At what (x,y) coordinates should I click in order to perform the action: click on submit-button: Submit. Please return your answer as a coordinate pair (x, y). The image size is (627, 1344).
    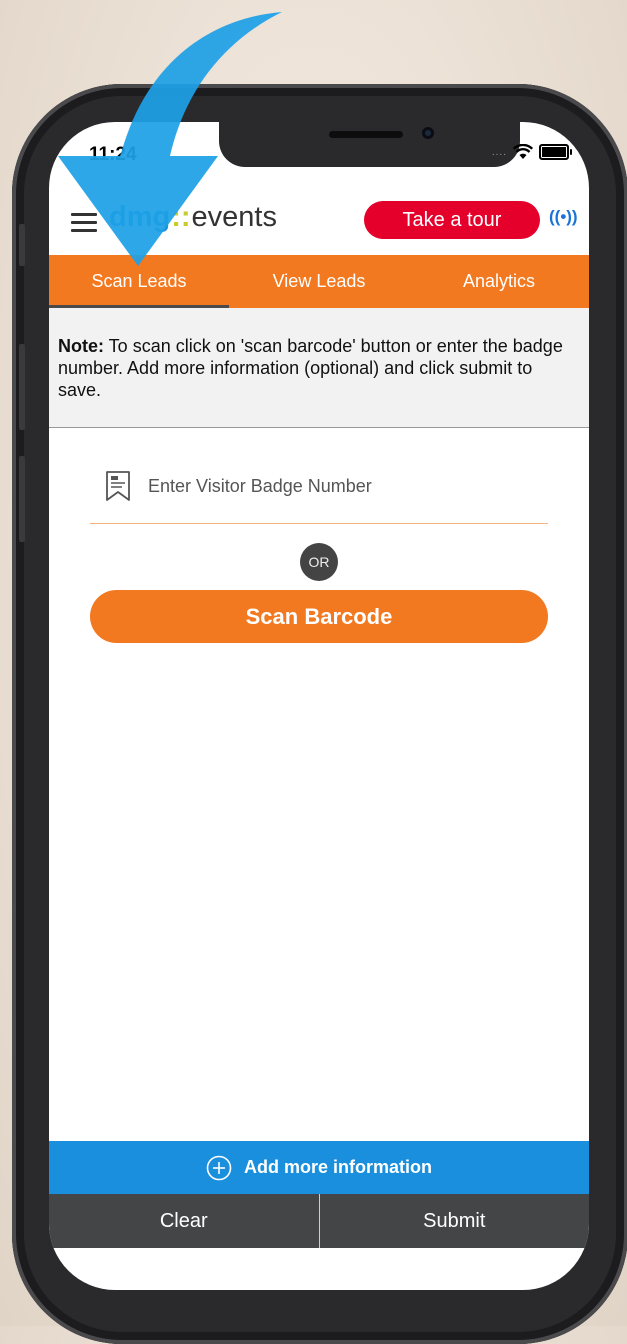
    Looking at the image, I should click on (455, 1221).